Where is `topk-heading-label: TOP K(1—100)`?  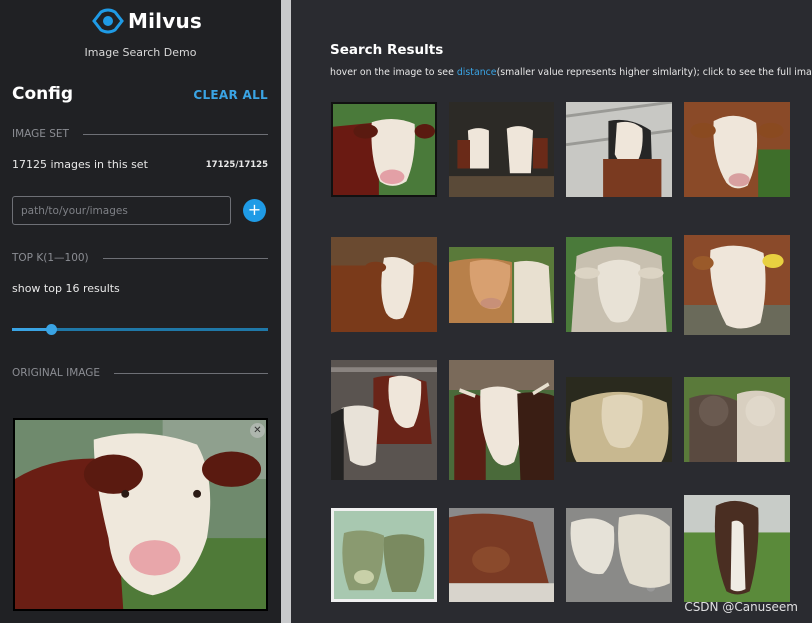
topk-heading-label: TOP K(1—100) is located at coordinates (50, 258).